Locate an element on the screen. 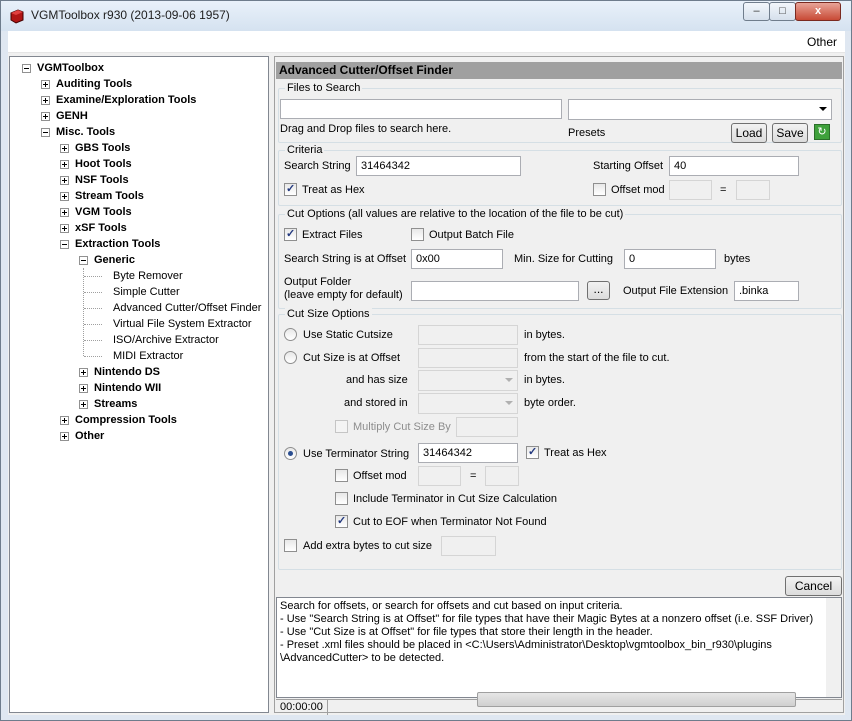 The height and width of the screenshot is (721, 852). minimize-button: – is located at coordinates (756, 11).